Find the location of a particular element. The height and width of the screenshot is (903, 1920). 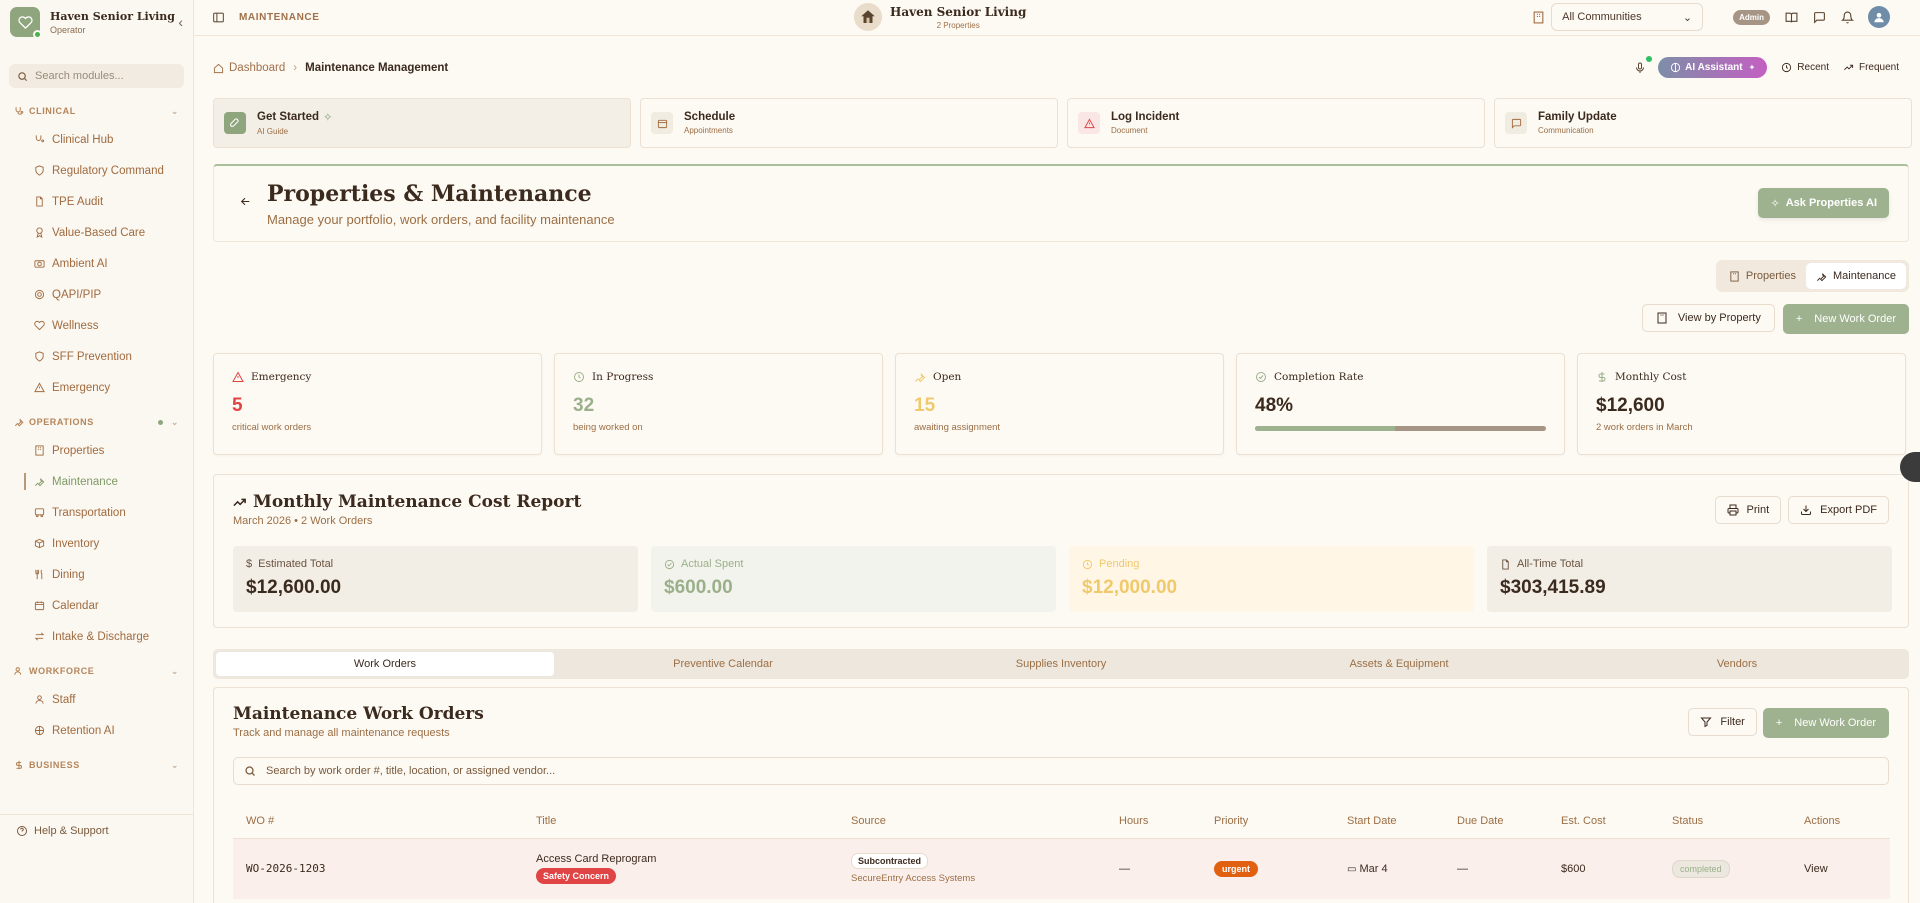

toggle-properties: Properties is located at coordinates (1762, 276).